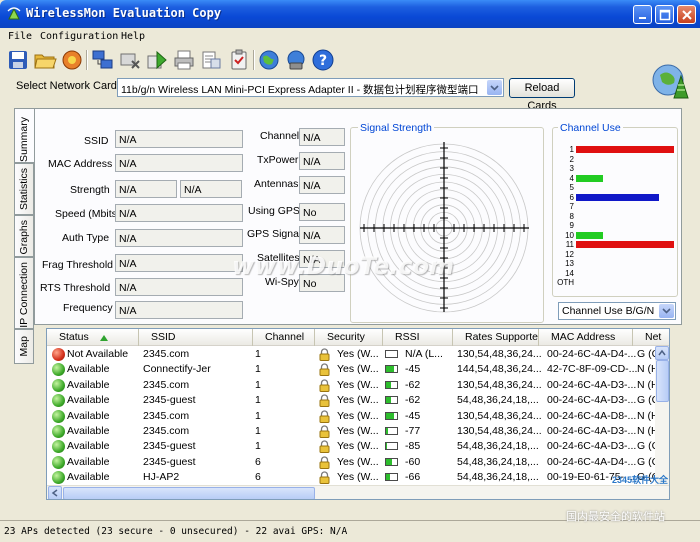 The height and width of the screenshot is (542, 700). What do you see at coordinates (413, 461) in the screenshot?
I see `cell-rssi: -60` at bounding box center [413, 461].